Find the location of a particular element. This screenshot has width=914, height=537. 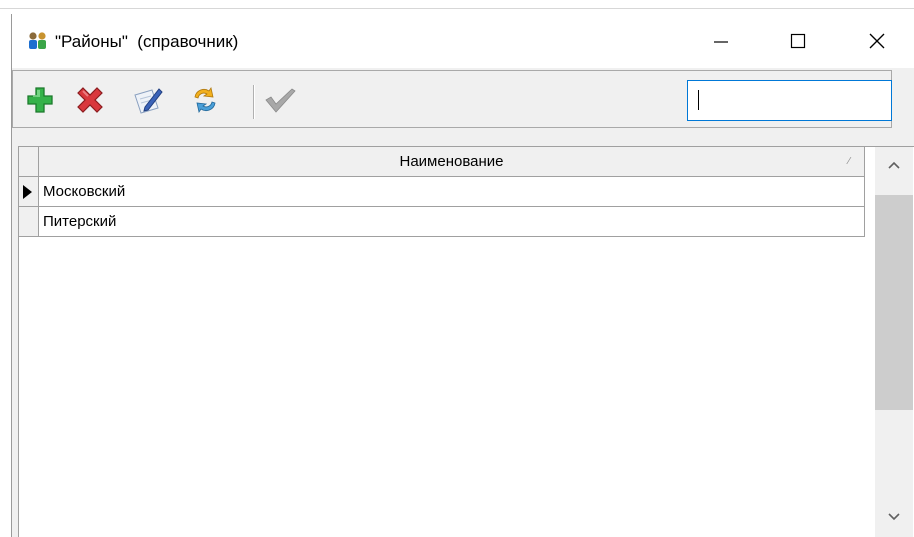

table-row: Московский is located at coordinates (442, 192).